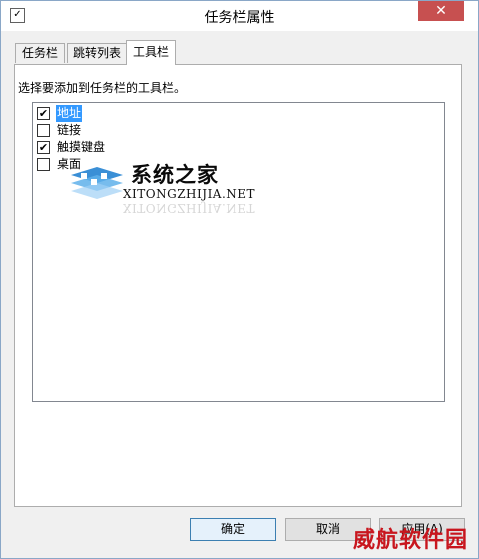 The width and height of the screenshot is (479, 559). I want to click on watermark: 系统之家 XITONGZHIJIA.NET XITONGZHIJIA.NET, so click(162, 186).